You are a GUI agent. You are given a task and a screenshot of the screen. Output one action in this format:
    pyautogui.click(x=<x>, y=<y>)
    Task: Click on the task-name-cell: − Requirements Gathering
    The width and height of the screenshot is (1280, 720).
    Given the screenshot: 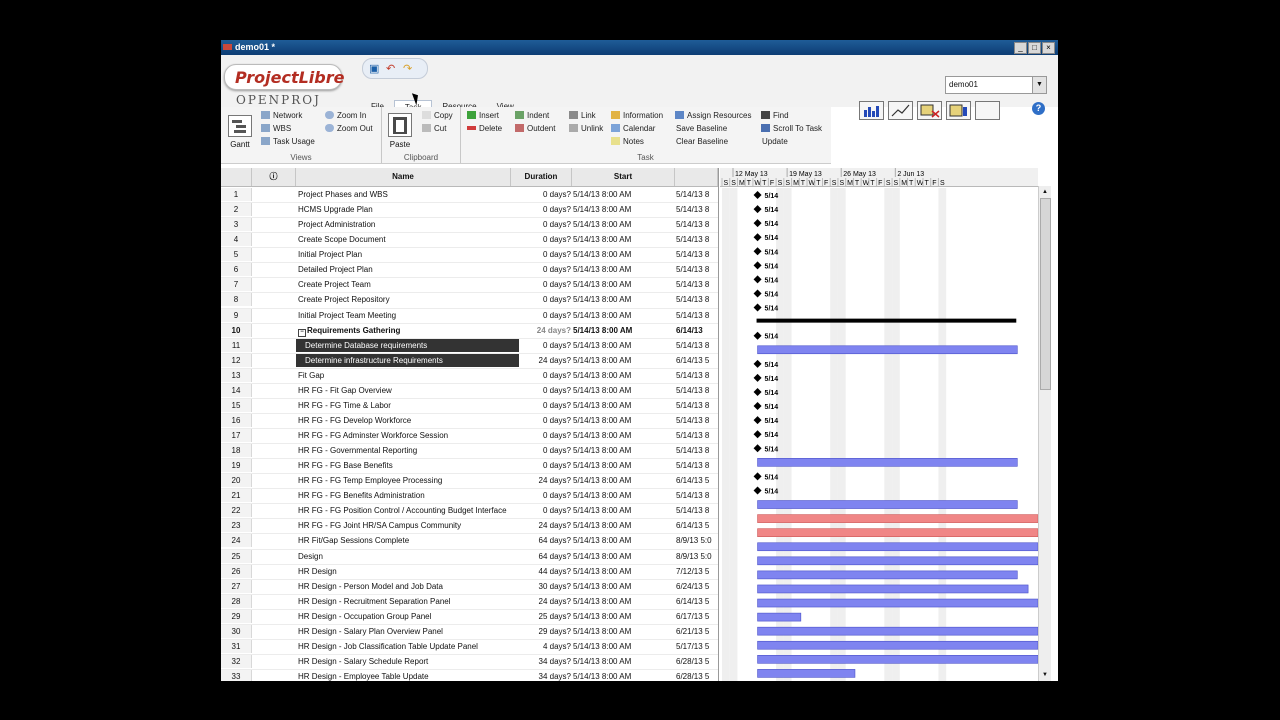 What is the action you would take?
    pyautogui.click(x=404, y=330)
    